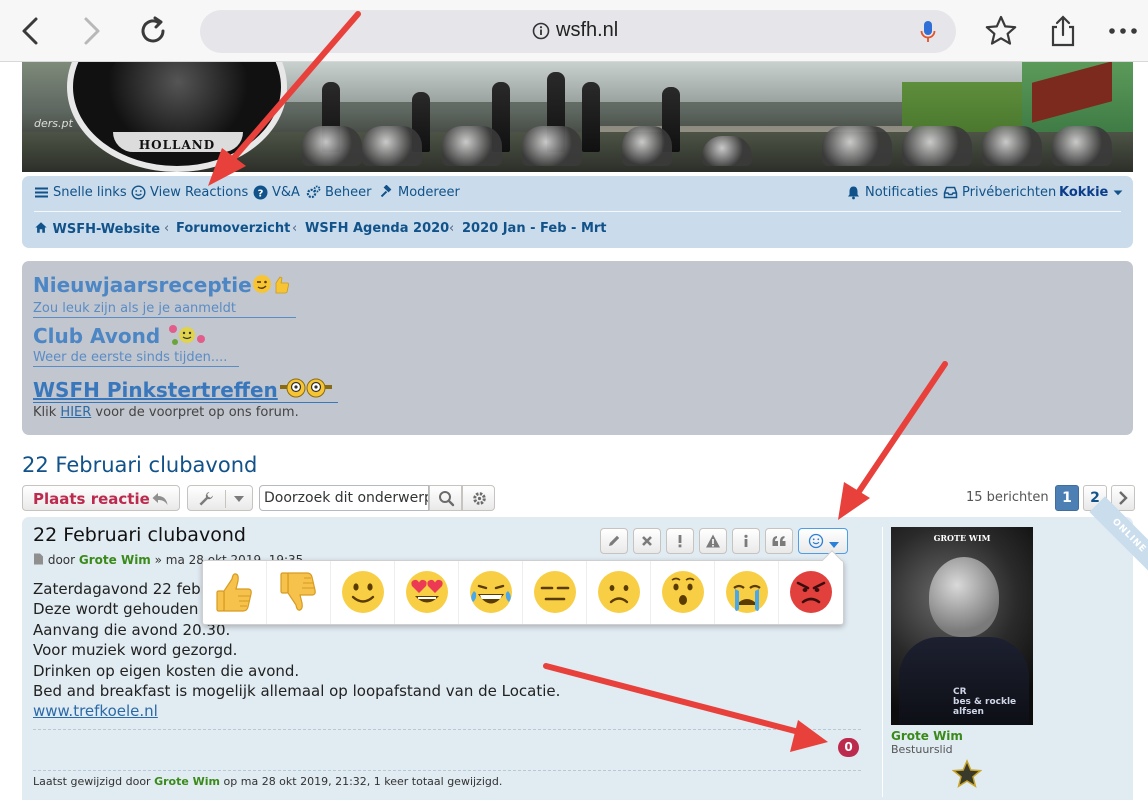  I want to click on breadcrumb-home: WSFH-Website, so click(97, 229).